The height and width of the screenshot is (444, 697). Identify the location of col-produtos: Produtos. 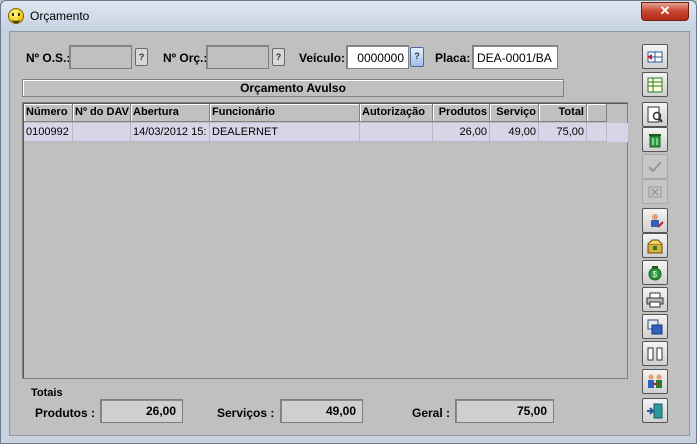
(461, 113).